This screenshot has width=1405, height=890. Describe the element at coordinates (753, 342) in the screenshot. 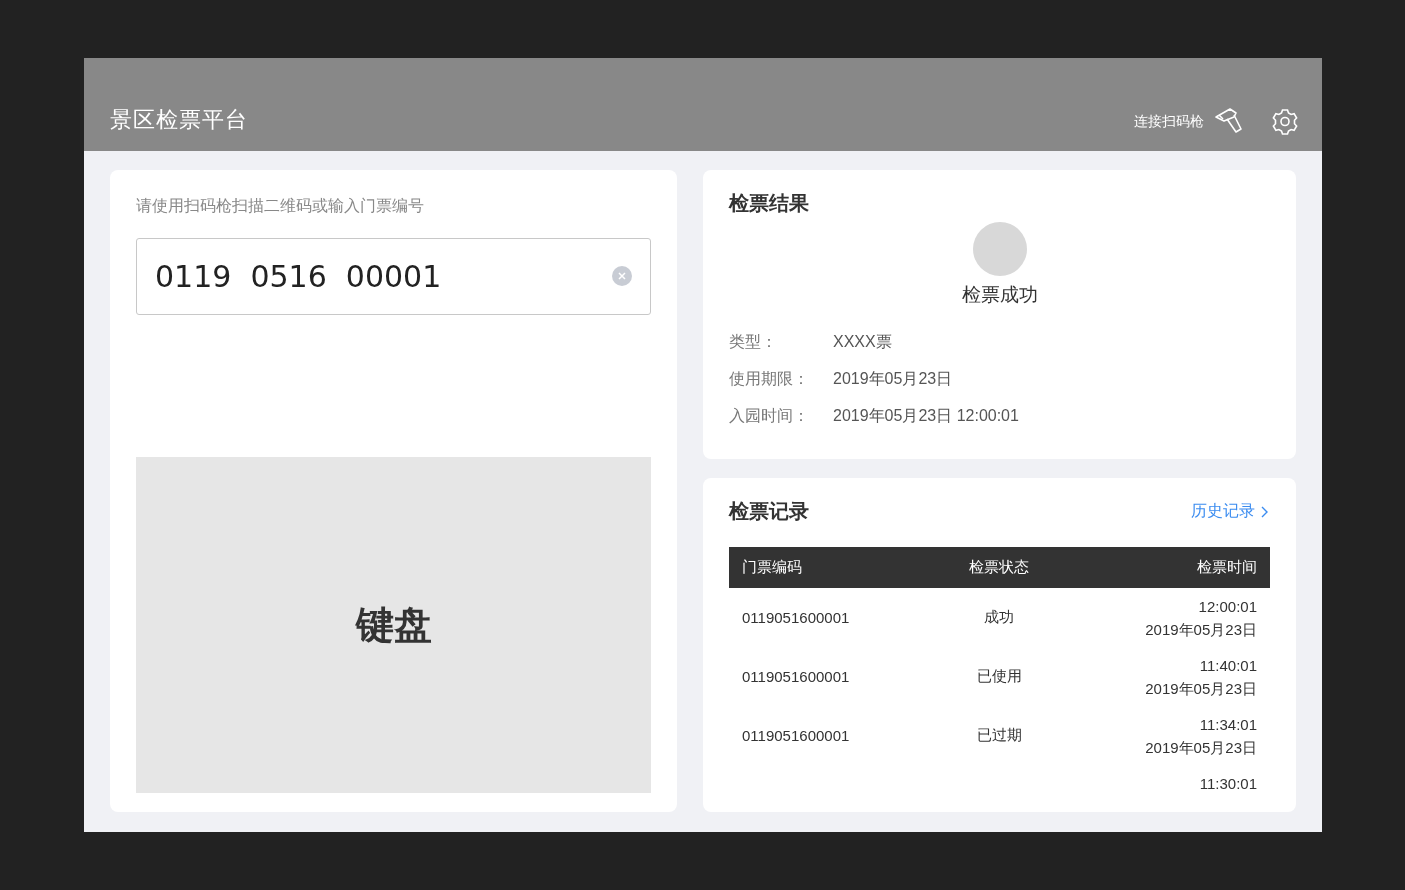

I see `field-label: 类型：` at that location.